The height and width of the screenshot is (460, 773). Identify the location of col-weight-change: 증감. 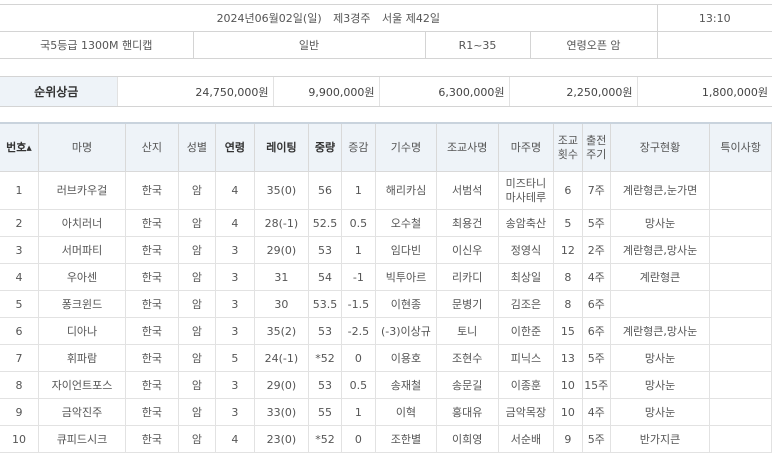
(358, 147).